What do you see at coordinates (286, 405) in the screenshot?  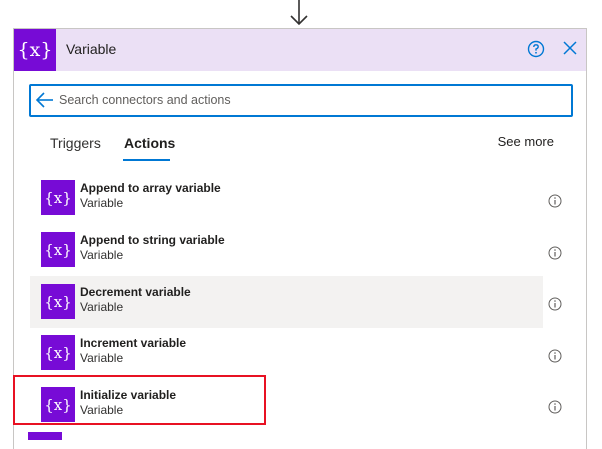 I see `action-item-initialize-variable: {x} Initialize variable Variable` at bounding box center [286, 405].